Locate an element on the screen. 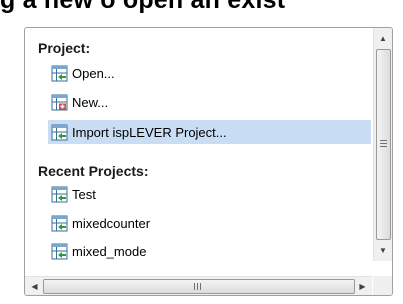 The height and width of the screenshot is (304, 403). project-section-title: Project: is located at coordinates (64, 48).